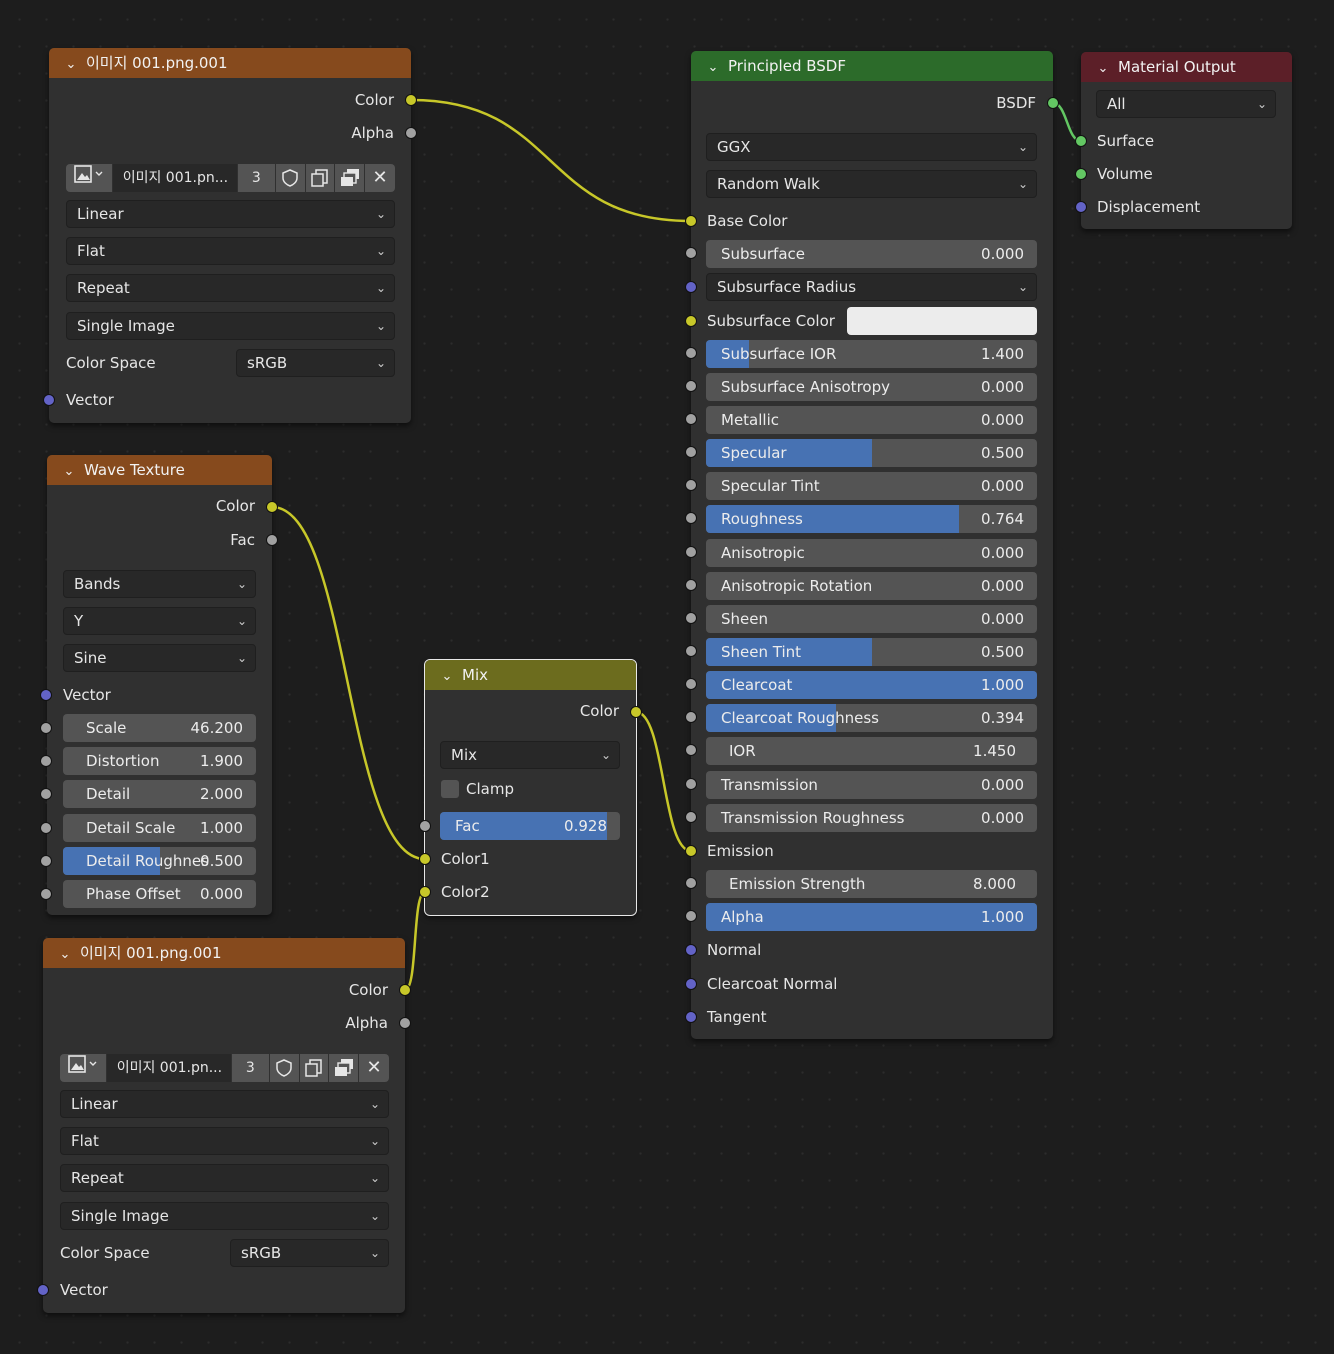 This screenshot has width=1334, height=1354. What do you see at coordinates (46, 728) in the screenshot?
I see `wave-scale-input-socket` at bounding box center [46, 728].